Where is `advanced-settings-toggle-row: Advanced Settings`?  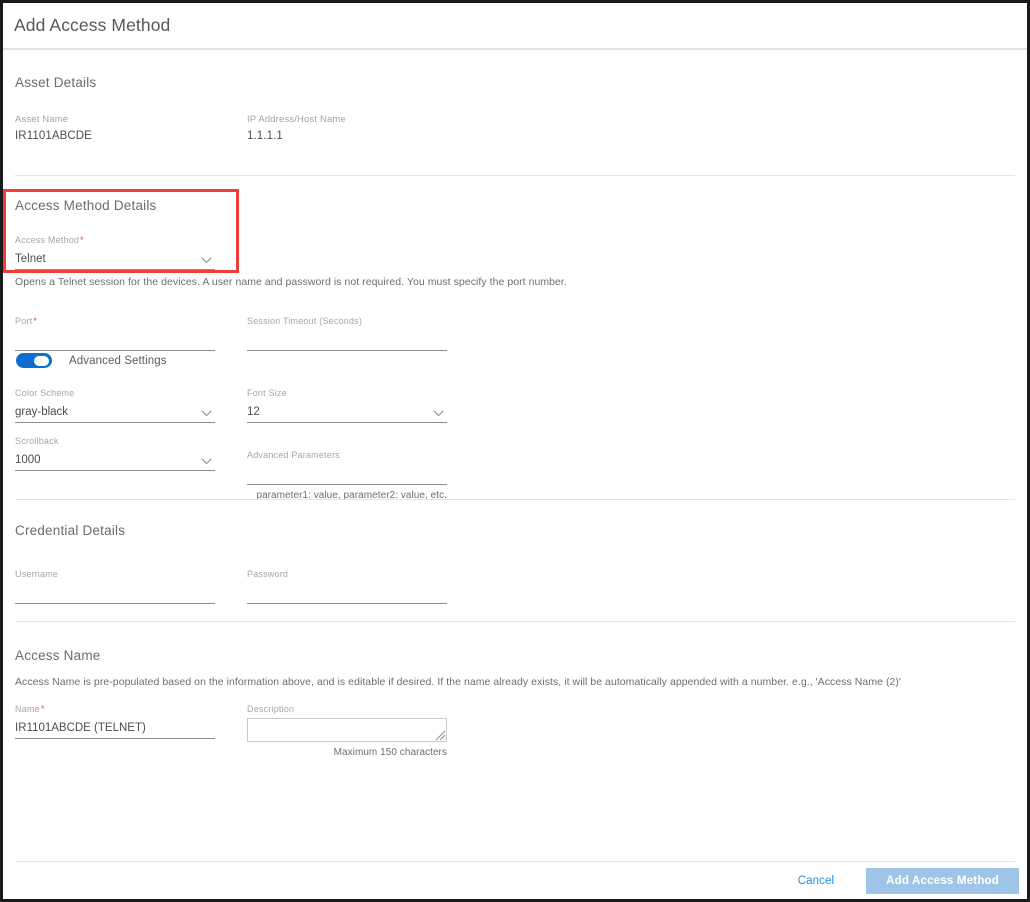 advanced-settings-toggle-row: Advanced Settings is located at coordinates (91, 360).